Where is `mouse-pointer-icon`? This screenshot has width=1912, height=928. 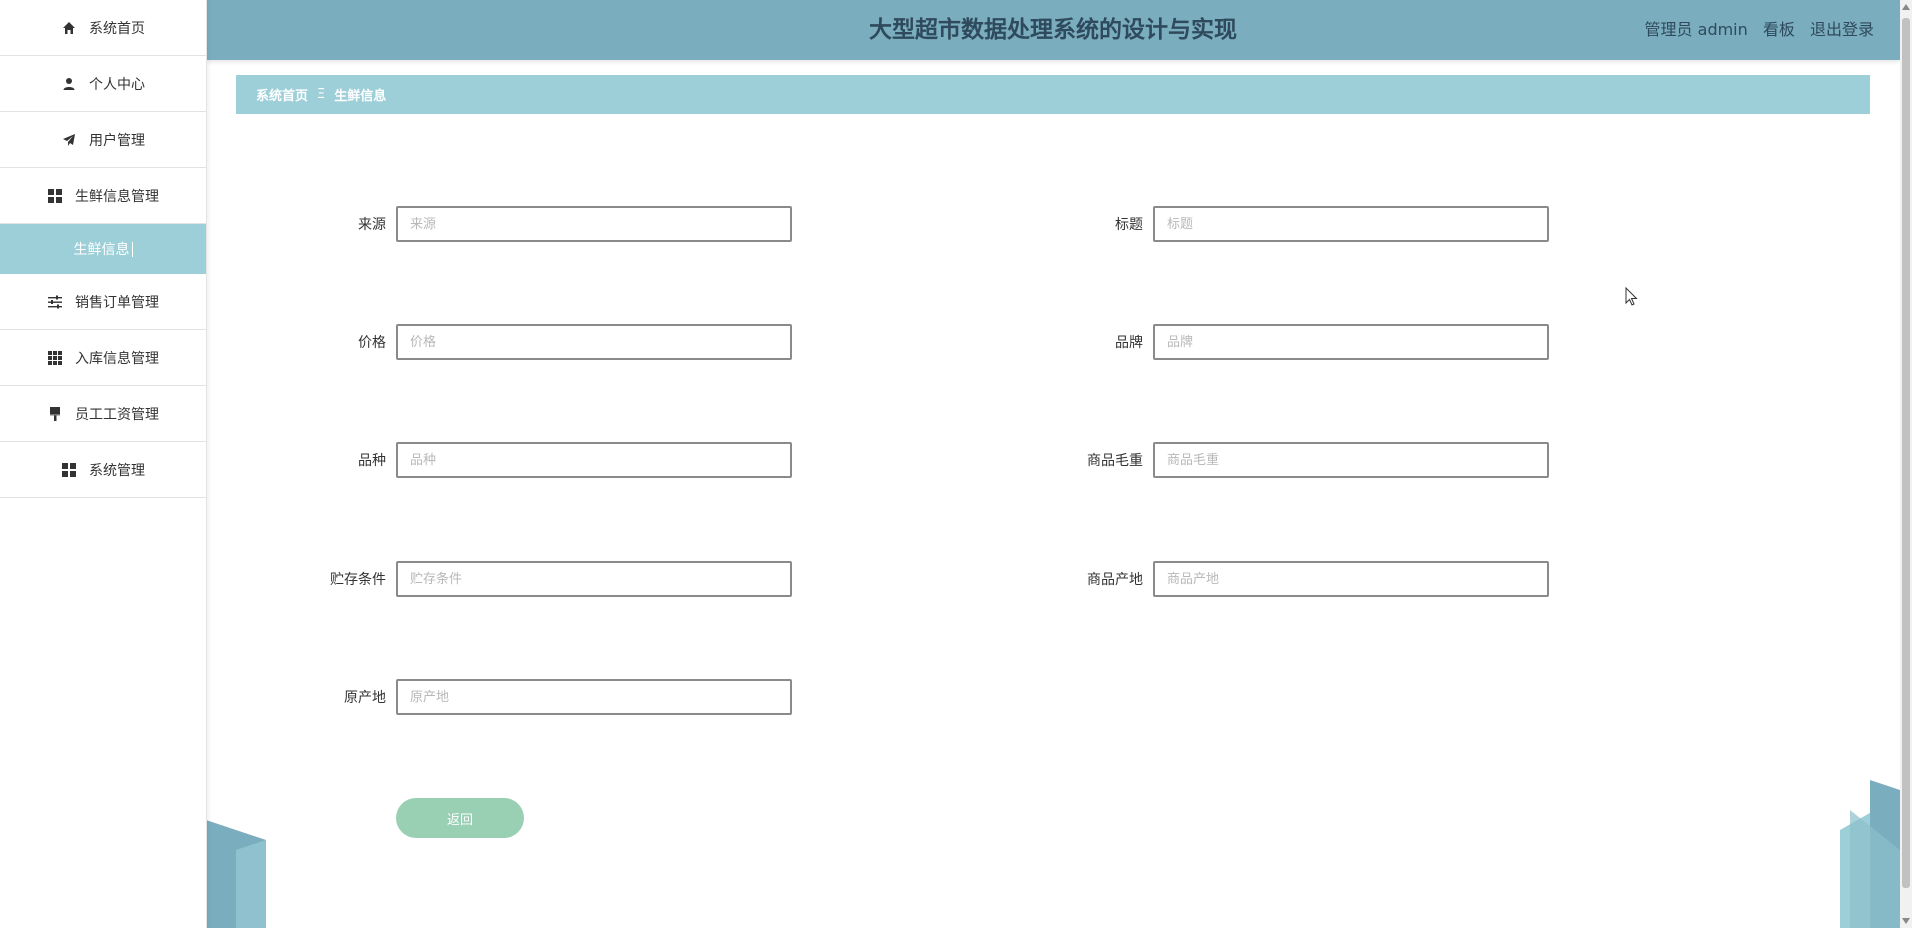
mouse-pointer-icon is located at coordinates (1631, 296).